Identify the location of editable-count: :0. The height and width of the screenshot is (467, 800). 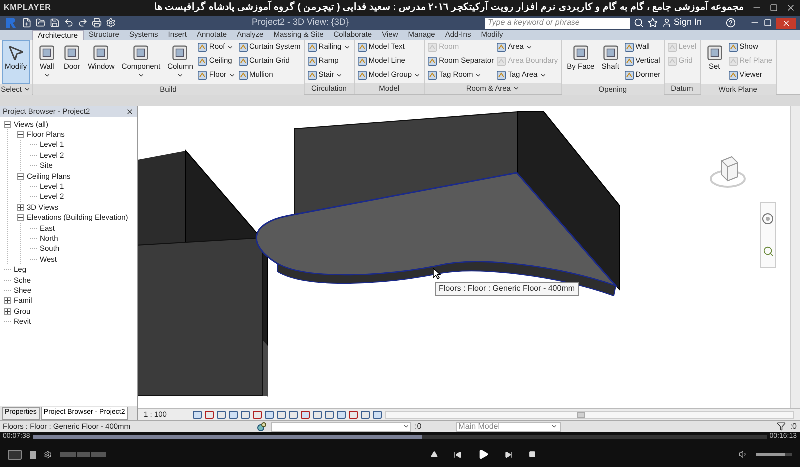
(418, 426).